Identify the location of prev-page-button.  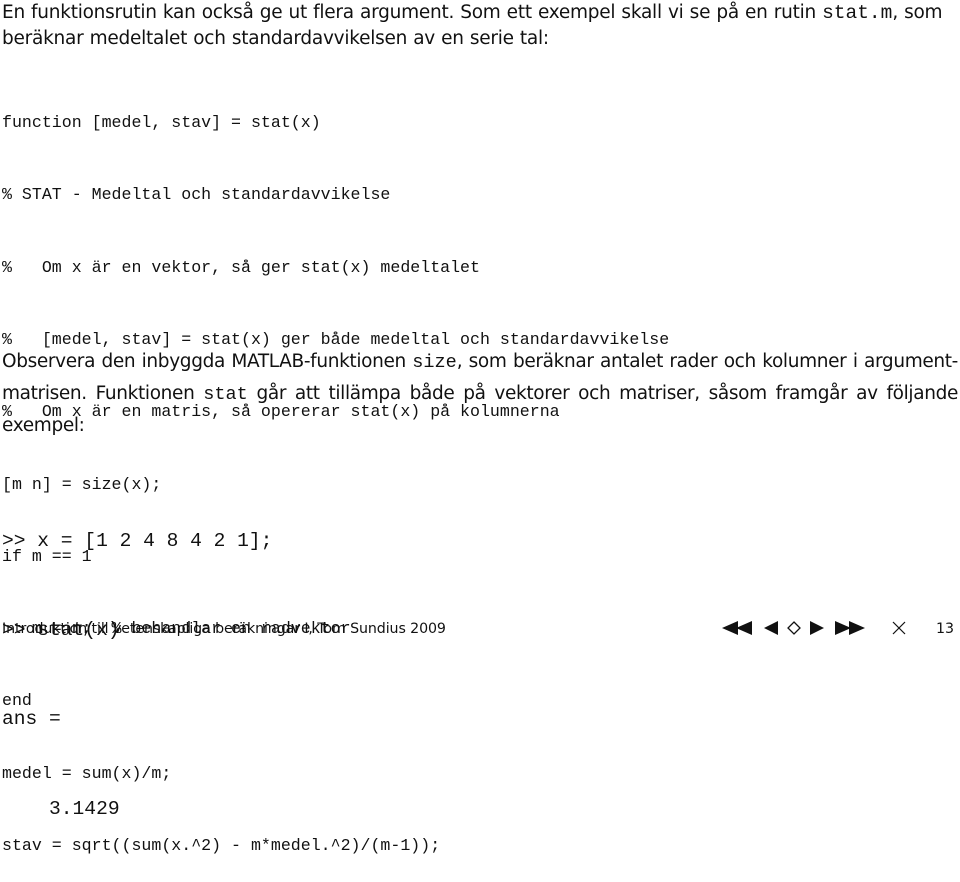
(771, 628).